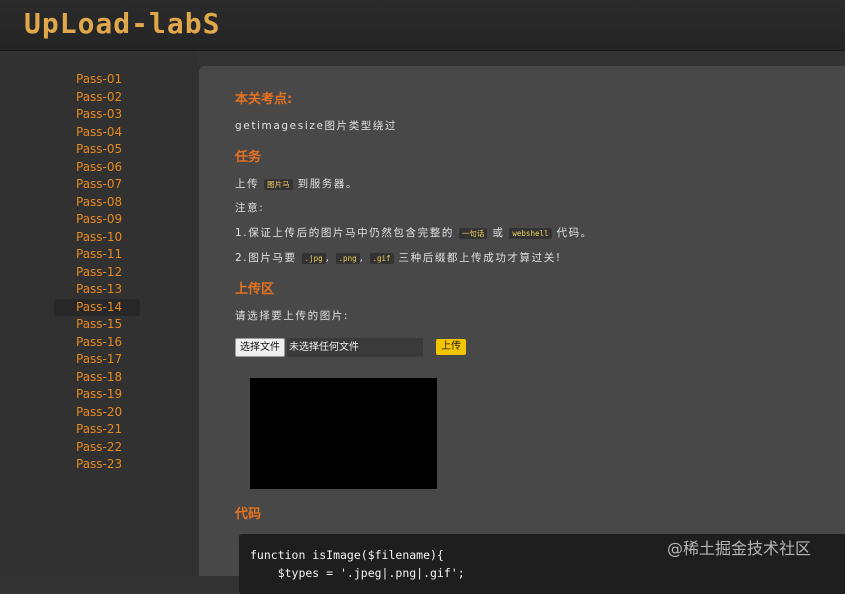 This screenshot has height=594, width=845. What do you see at coordinates (451, 347) in the screenshot?
I see `upload-button: 上传` at bounding box center [451, 347].